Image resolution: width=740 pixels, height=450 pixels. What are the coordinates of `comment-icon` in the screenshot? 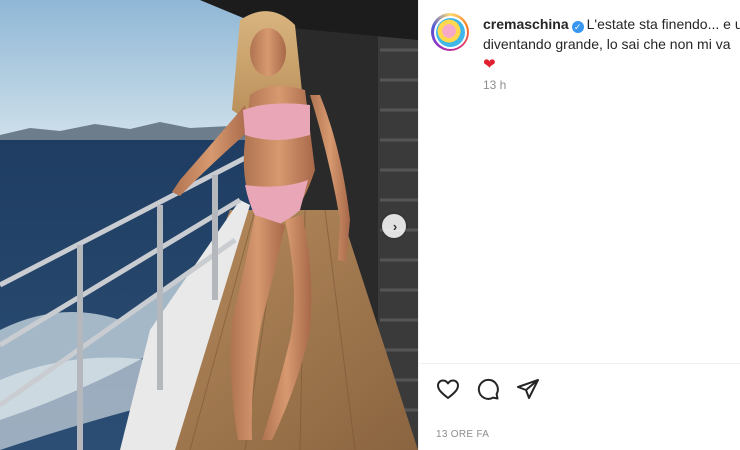 It's located at (488, 389).